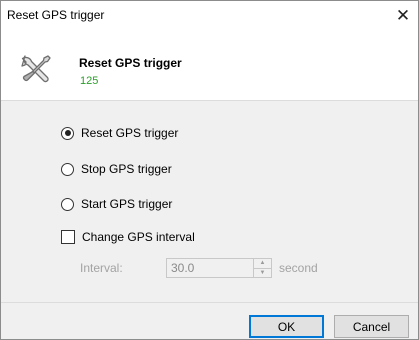 Image resolution: width=419 pixels, height=340 pixels. Describe the element at coordinates (209, 302) in the screenshot. I see `footer-divider` at that location.